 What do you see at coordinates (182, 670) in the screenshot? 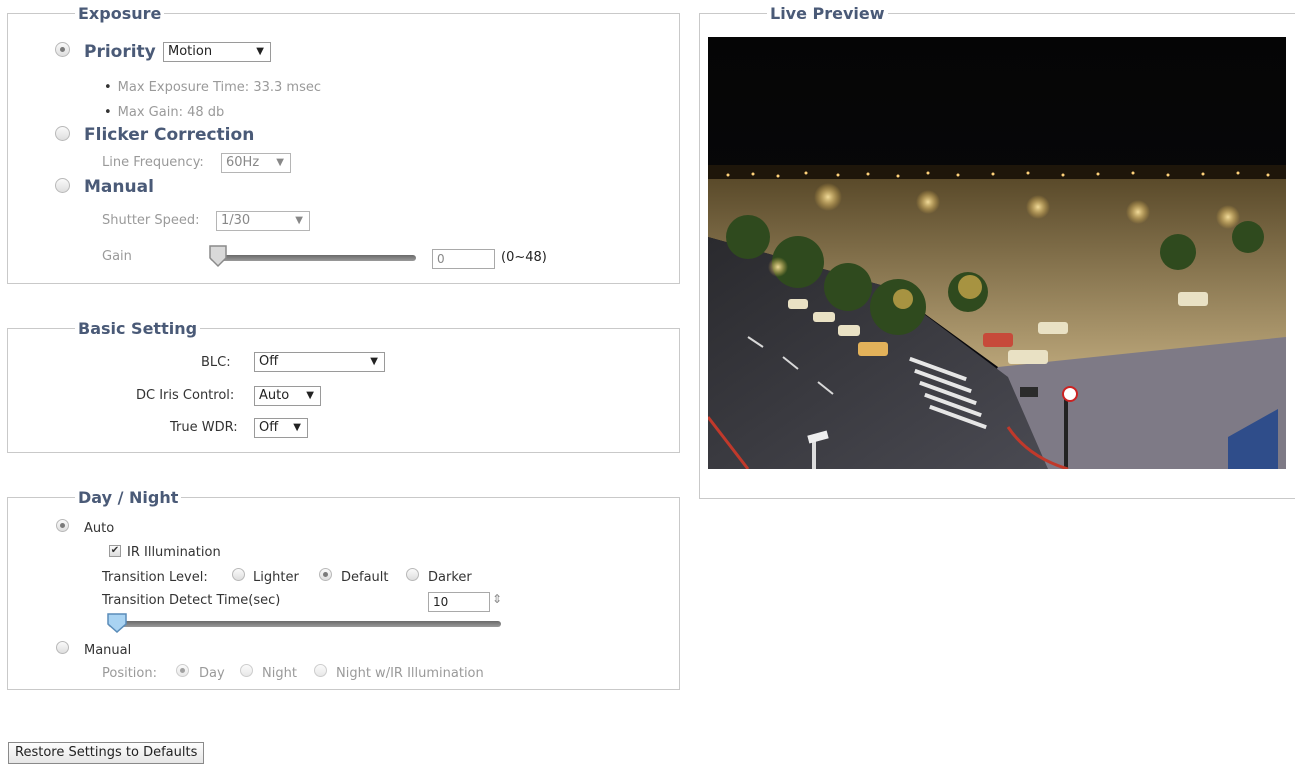
I see `position-day-radio` at bounding box center [182, 670].